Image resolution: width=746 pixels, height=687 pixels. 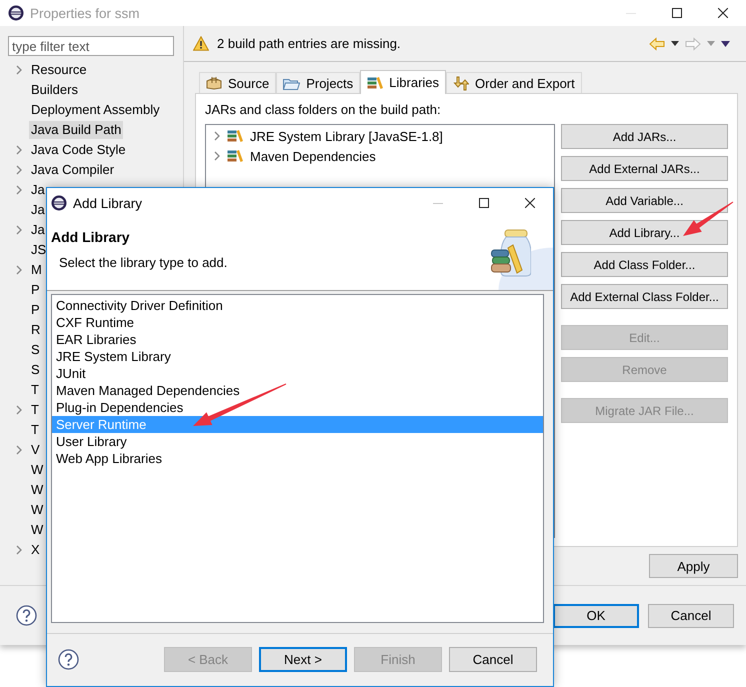 What do you see at coordinates (323, 109) in the screenshot?
I see `section-label: JARs and class folders on the build path:` at bounding box center [323, 109].